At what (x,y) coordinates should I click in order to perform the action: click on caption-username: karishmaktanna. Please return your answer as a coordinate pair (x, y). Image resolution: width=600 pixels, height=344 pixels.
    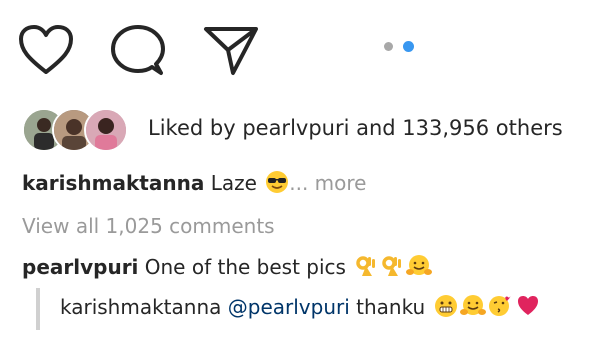
    Looking at the image, I should click on (113, 183).